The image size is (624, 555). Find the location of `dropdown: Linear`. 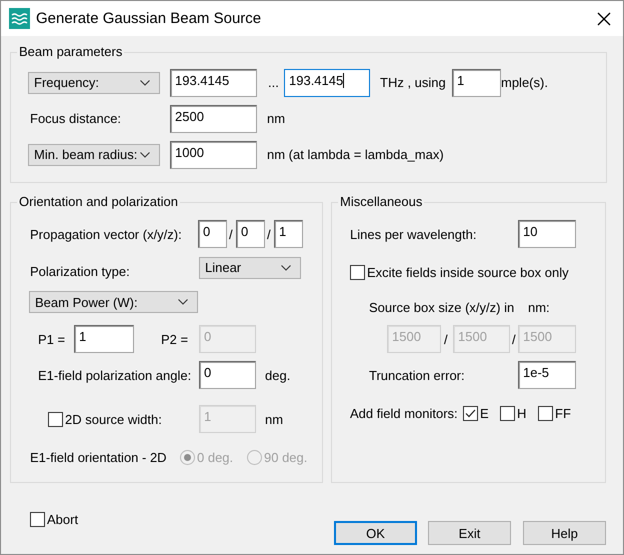

dropdown: Linear is located at coordinates (250, 267).